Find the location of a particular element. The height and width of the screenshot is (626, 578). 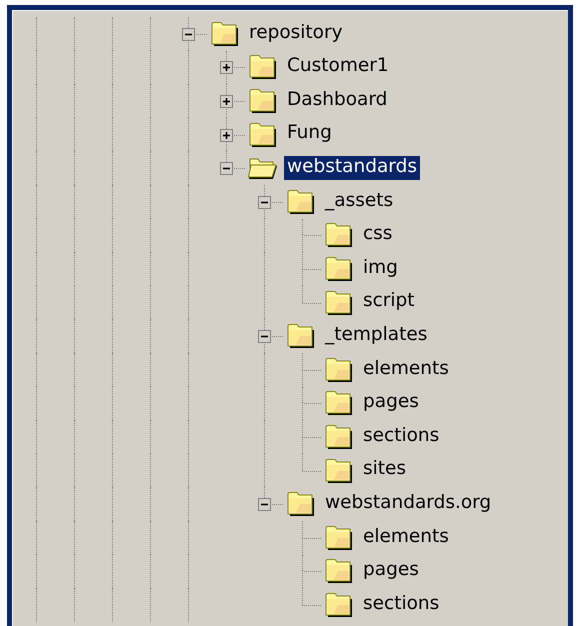

tree-item: webstandards is located at coordinates (352, 168).